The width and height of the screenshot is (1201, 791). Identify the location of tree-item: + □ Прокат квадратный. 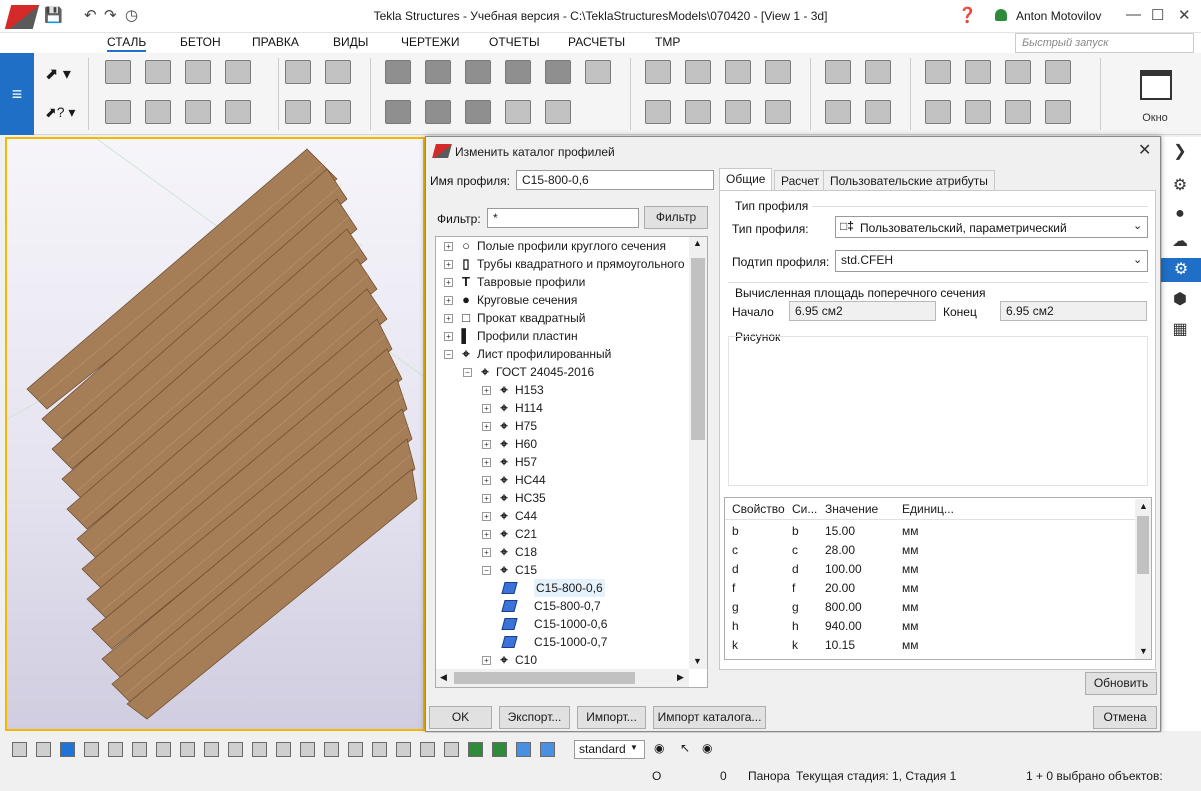
(562, 318).